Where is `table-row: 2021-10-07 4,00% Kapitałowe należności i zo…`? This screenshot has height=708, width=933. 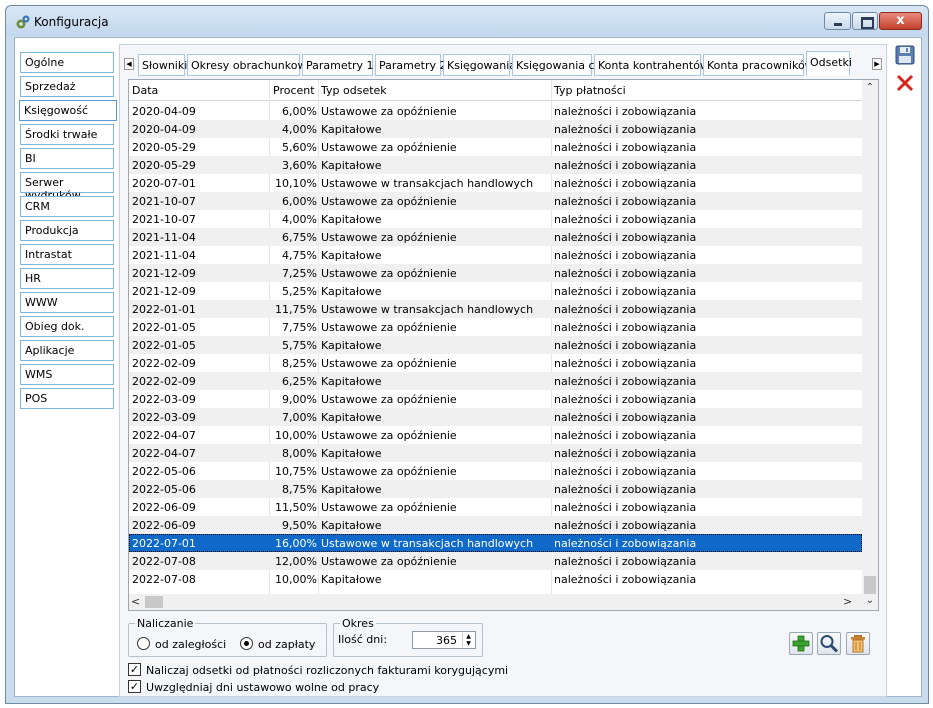
table-row: 2021-10-07 4,00% Kapitałowe należności i zo… is located at coordinates (495, 219).